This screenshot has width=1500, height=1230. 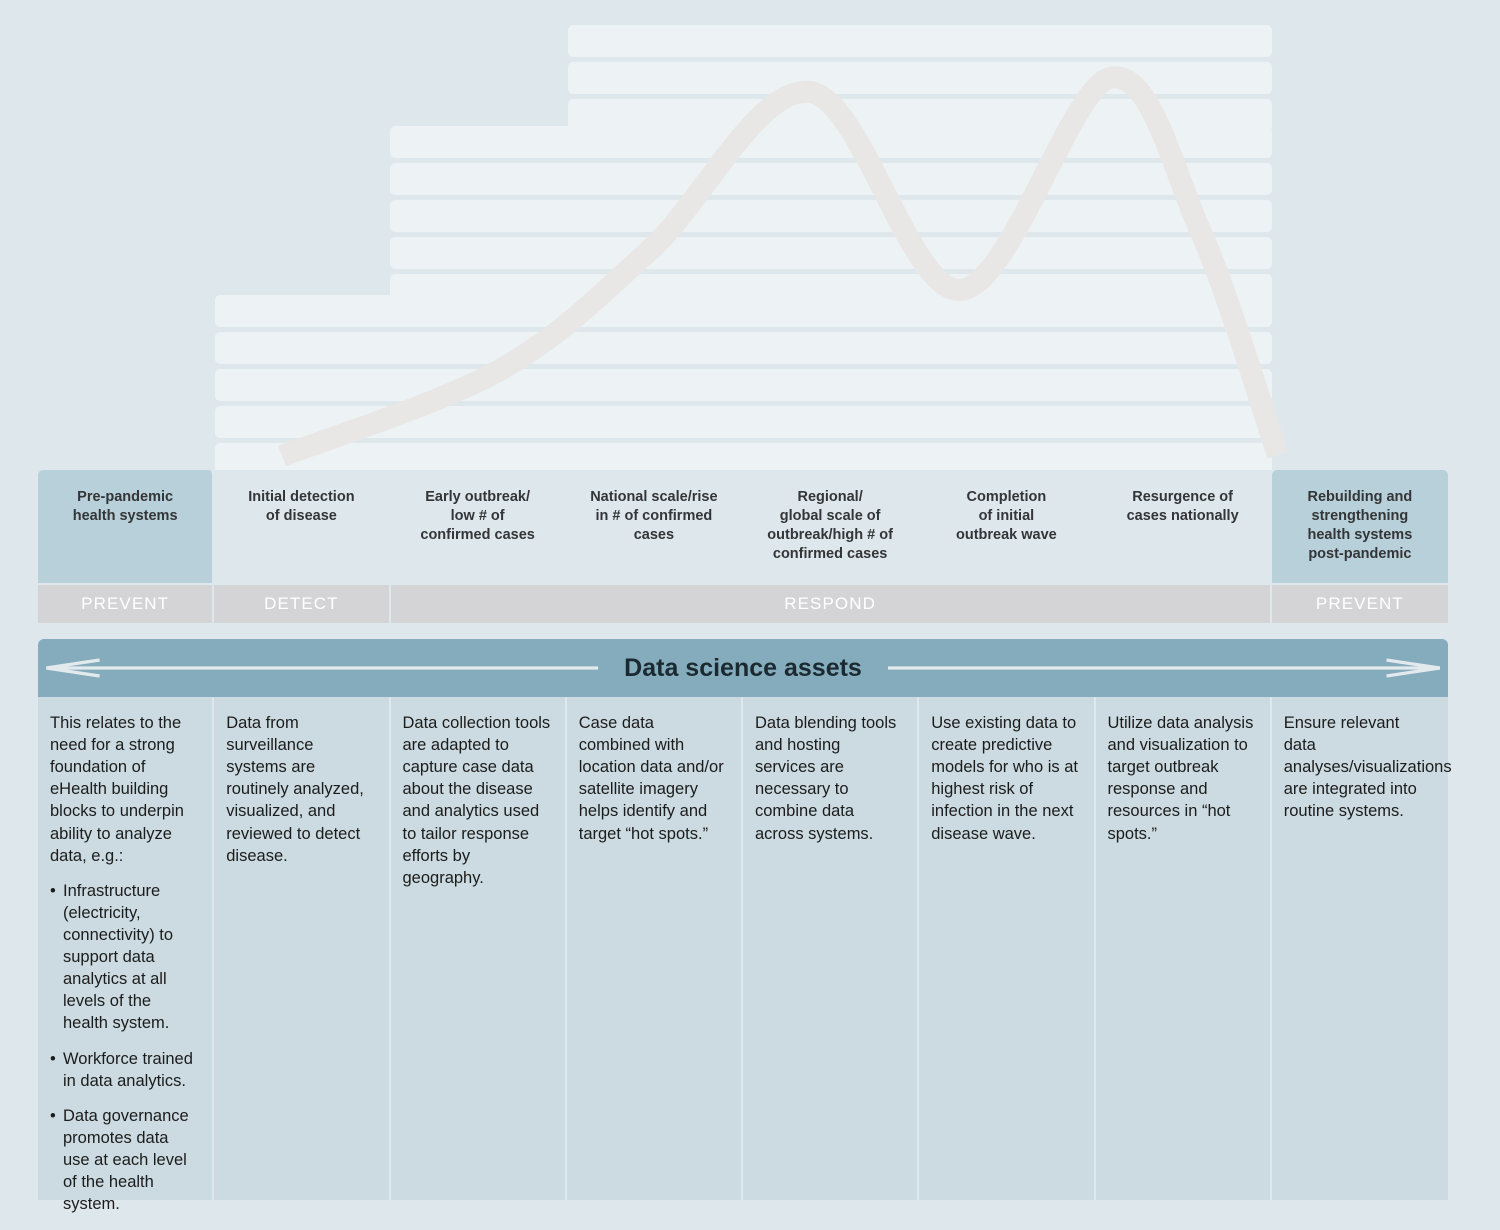 I want to click on banner-title: Data science assets, so click(x=743, y=667).